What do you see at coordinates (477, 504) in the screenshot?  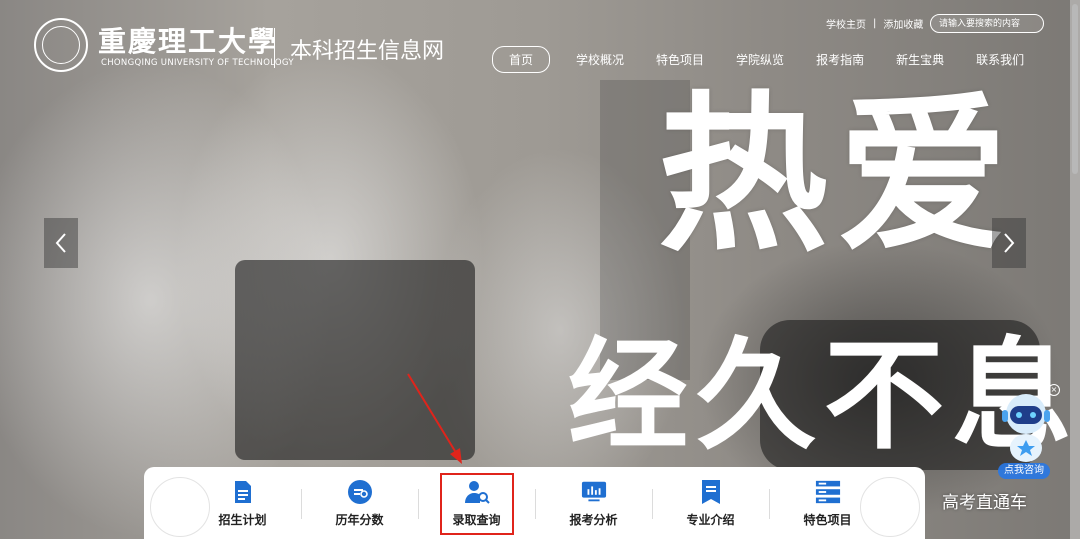 I see `annotation-highlight-box` at bounding box center [477, 504].